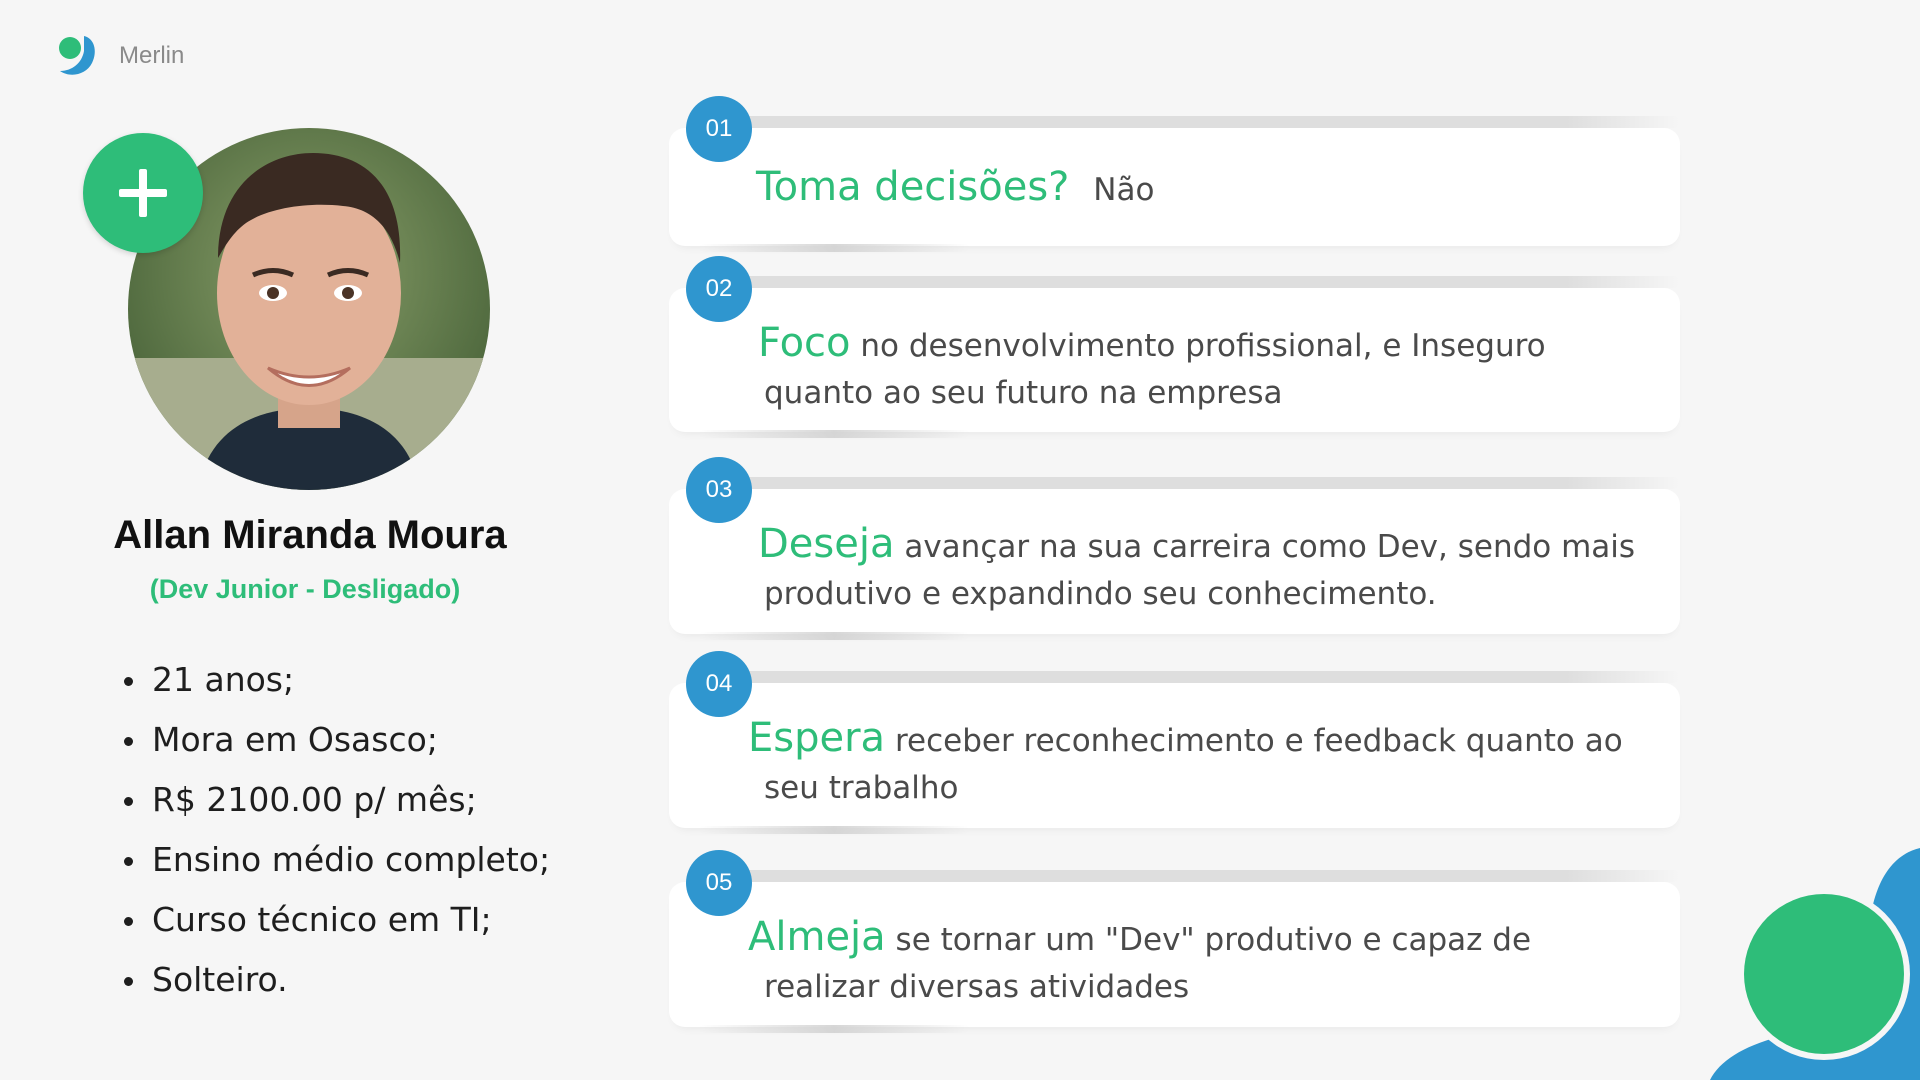 This screenshot has height=1080, width=1920. Describe the element at coordinates (77, 55) in the screenshot. I see `merlin-logo-icon` at that location.